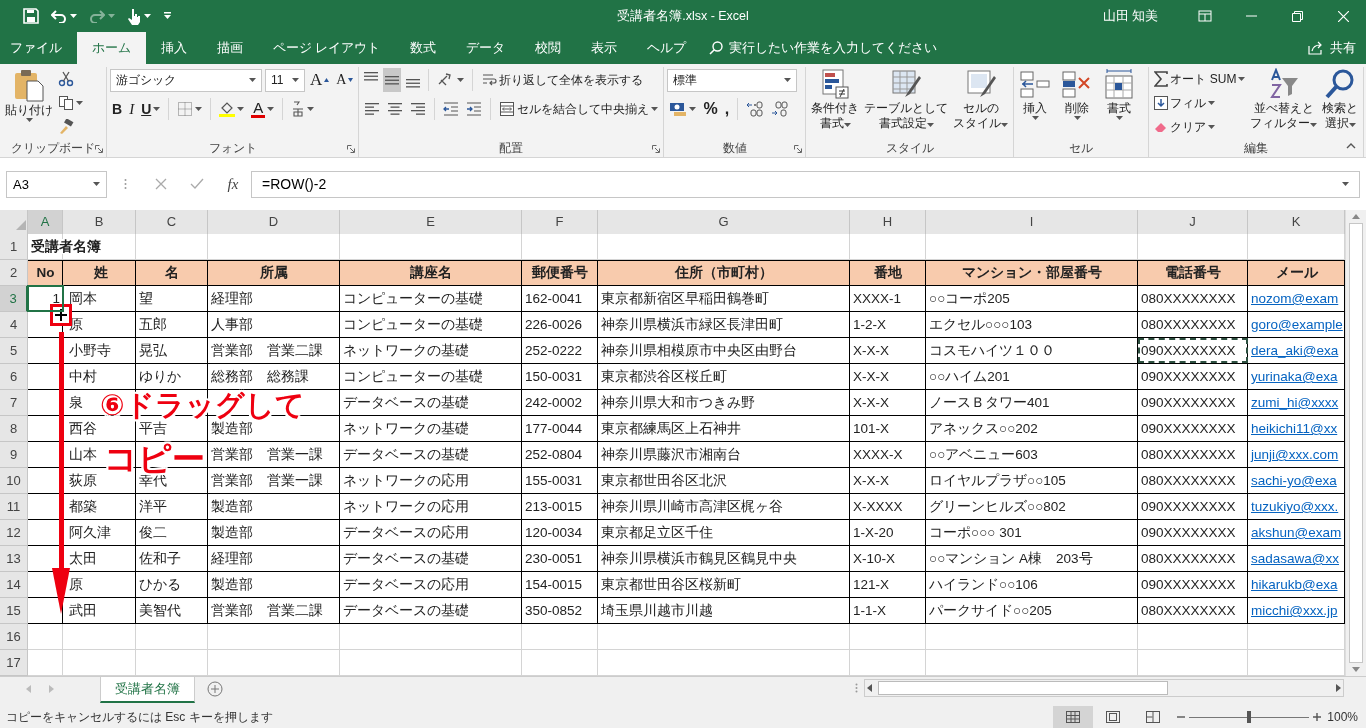 The image size is (1366, 728). Describe the element at coordinates (1295, 298) in the screenshot. I see `email-link: nozom@exam` at that location.